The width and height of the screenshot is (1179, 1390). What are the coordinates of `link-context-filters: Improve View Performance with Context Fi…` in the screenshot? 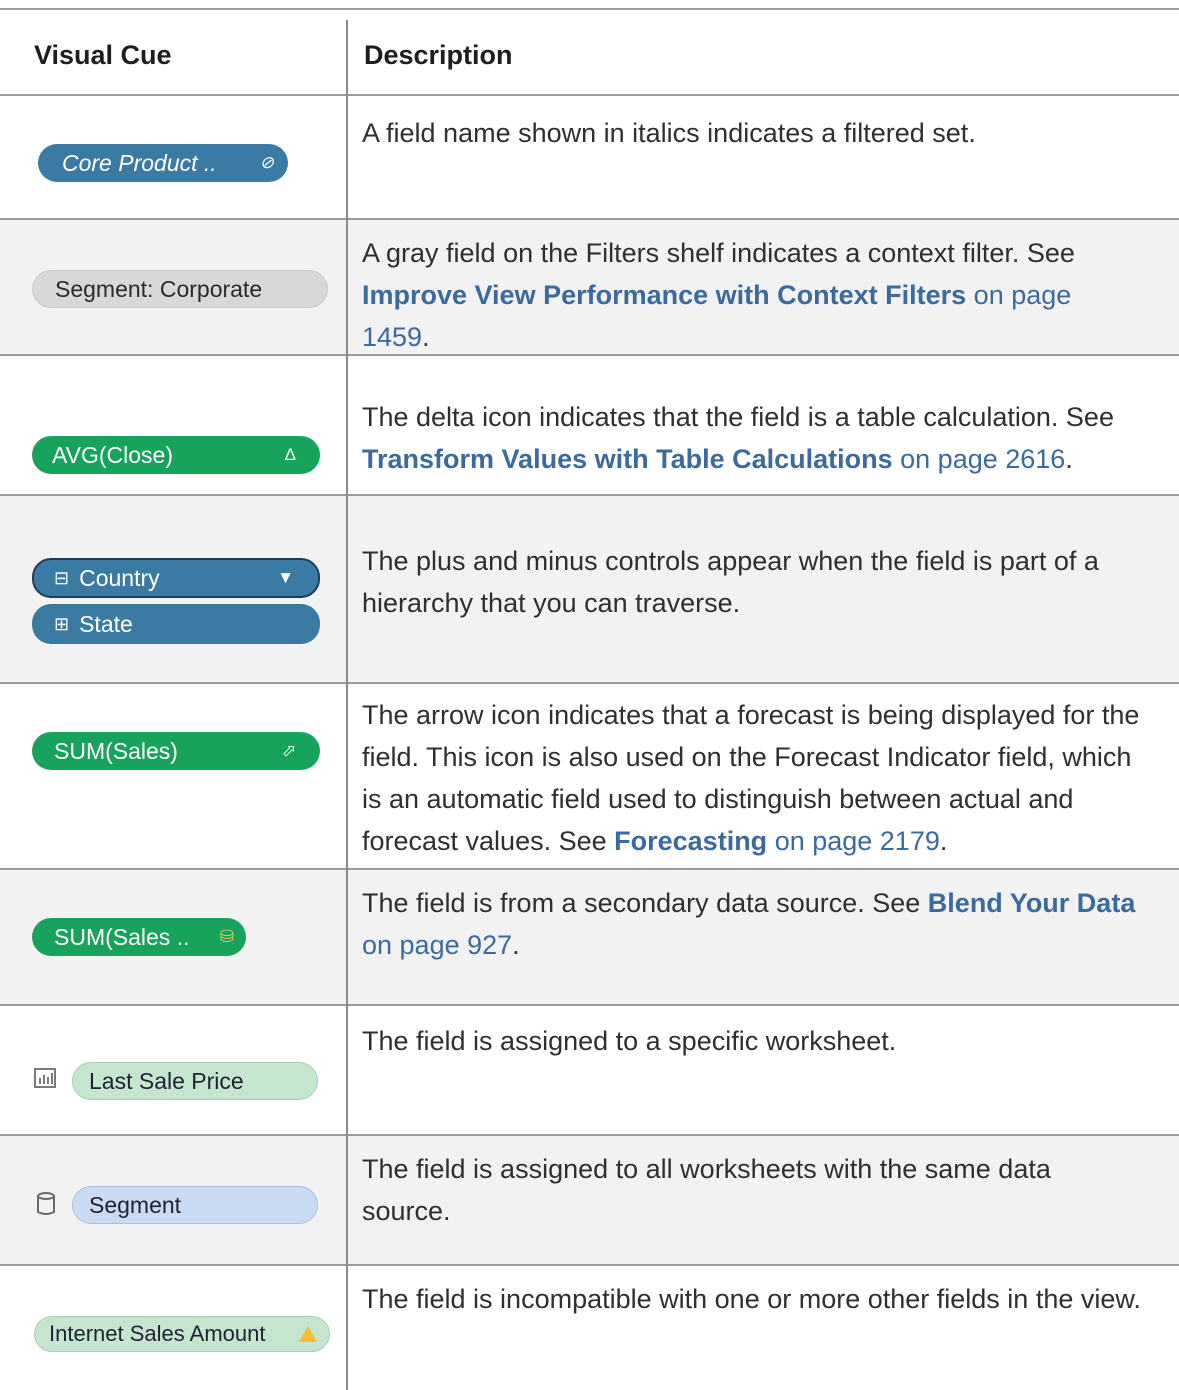 It's located at (664, 295).